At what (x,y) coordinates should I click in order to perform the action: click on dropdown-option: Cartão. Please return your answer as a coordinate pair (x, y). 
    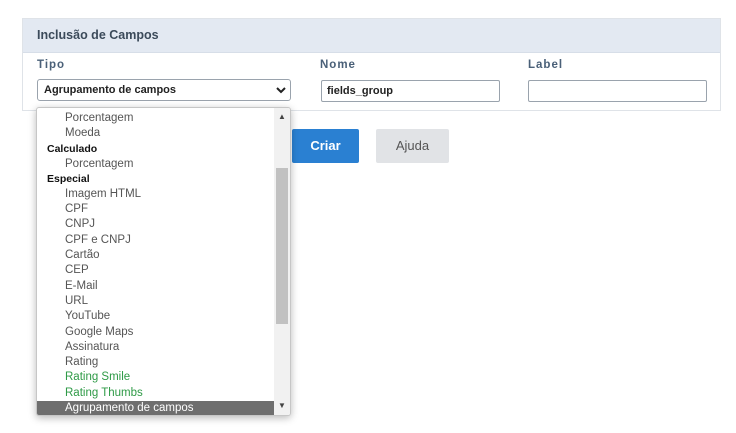
    Looking at the image, I should click on (155, 255).